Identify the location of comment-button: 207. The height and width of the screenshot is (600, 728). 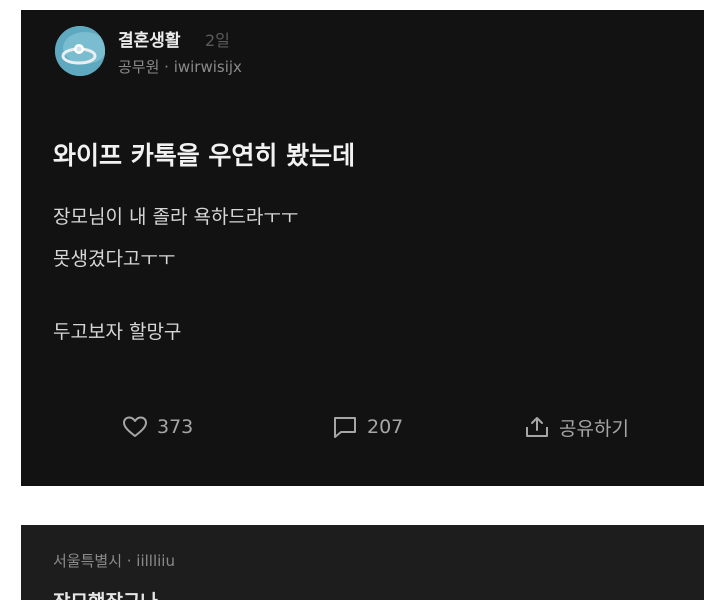
(367, 427).